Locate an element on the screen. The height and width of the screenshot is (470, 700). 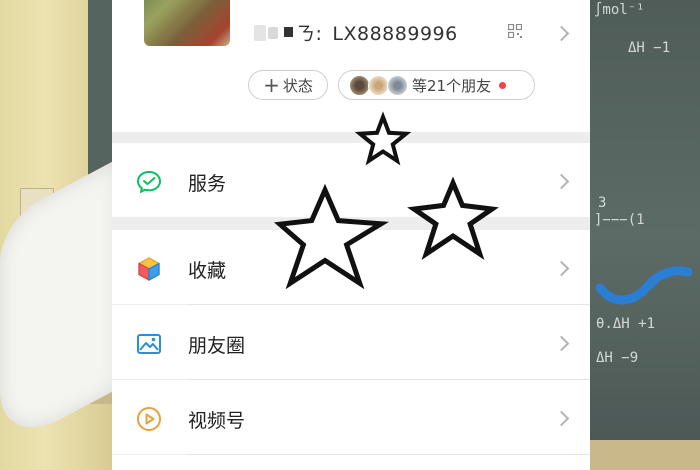
menu-item-label: 视频号 is located at coordinates (217, 421).